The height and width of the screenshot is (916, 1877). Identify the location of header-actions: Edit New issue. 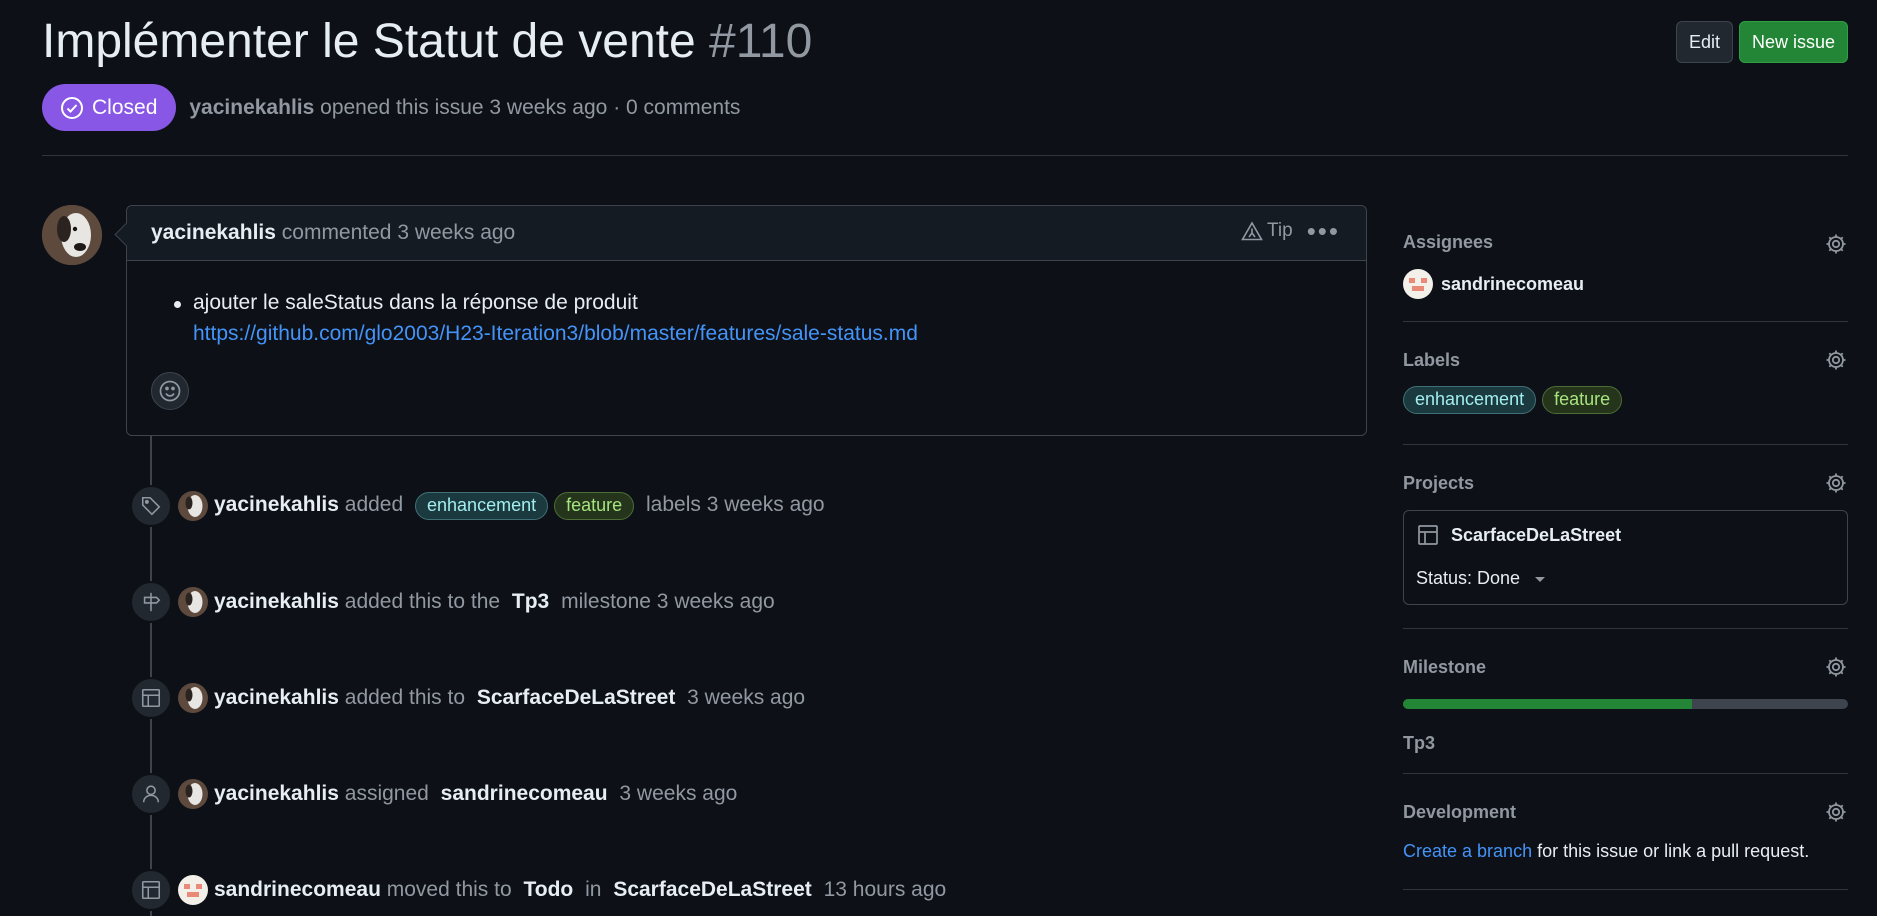
(1761, 42).